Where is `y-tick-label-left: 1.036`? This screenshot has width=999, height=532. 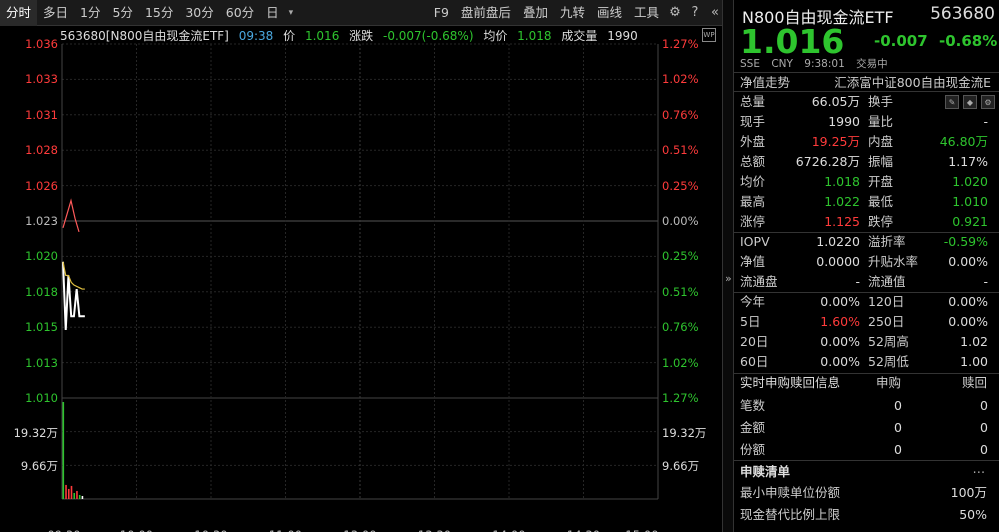 y-tick-label-left: 1.036 is located at coordinates (41, 44).